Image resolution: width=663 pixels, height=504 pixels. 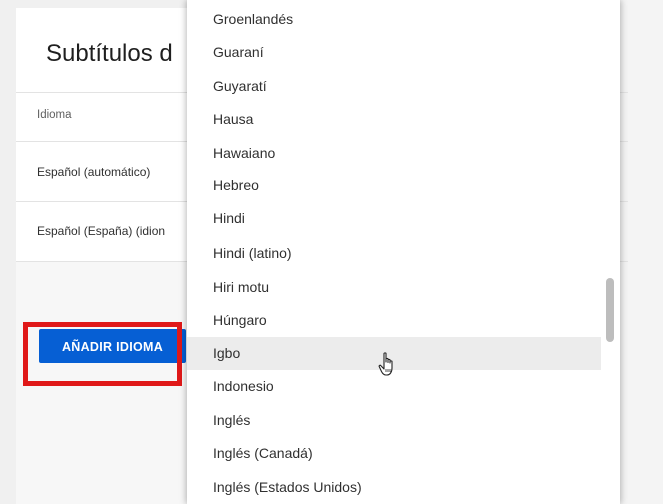 What do you see at coordinates (394, 218) in the screenshot?
I see `dropdown-item: Hindi` at bounding box center [394, 218].